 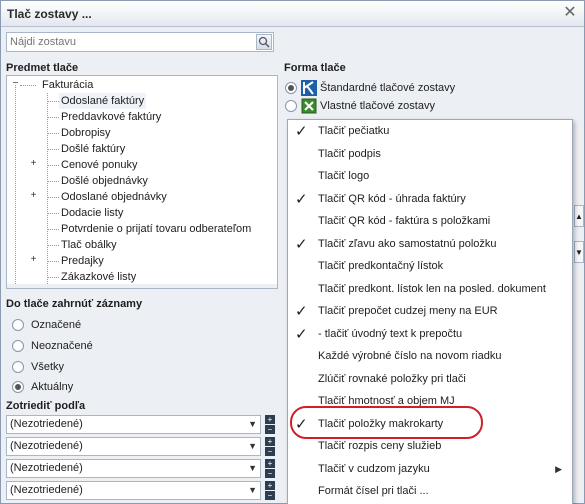 What do you see at coordinates (292, 14) in the screenshot?
I see `title-bar: Tlač zostavy ... ✕` at bounding box center [292, 14].